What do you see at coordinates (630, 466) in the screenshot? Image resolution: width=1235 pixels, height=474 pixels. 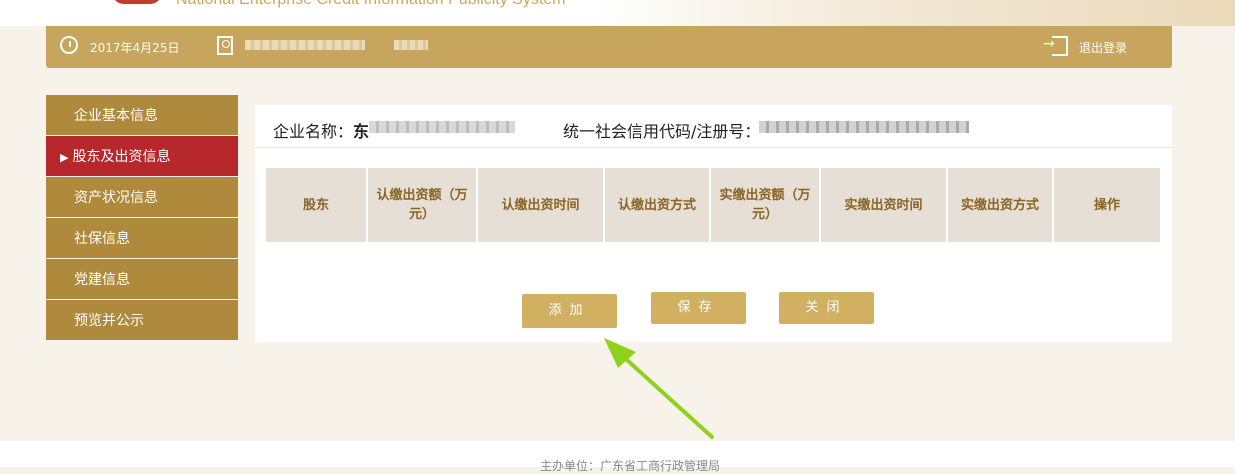 I see `footer-sponsor-text: 主办单位：广东省工商行政管理局` at bounding box center [630, 466].